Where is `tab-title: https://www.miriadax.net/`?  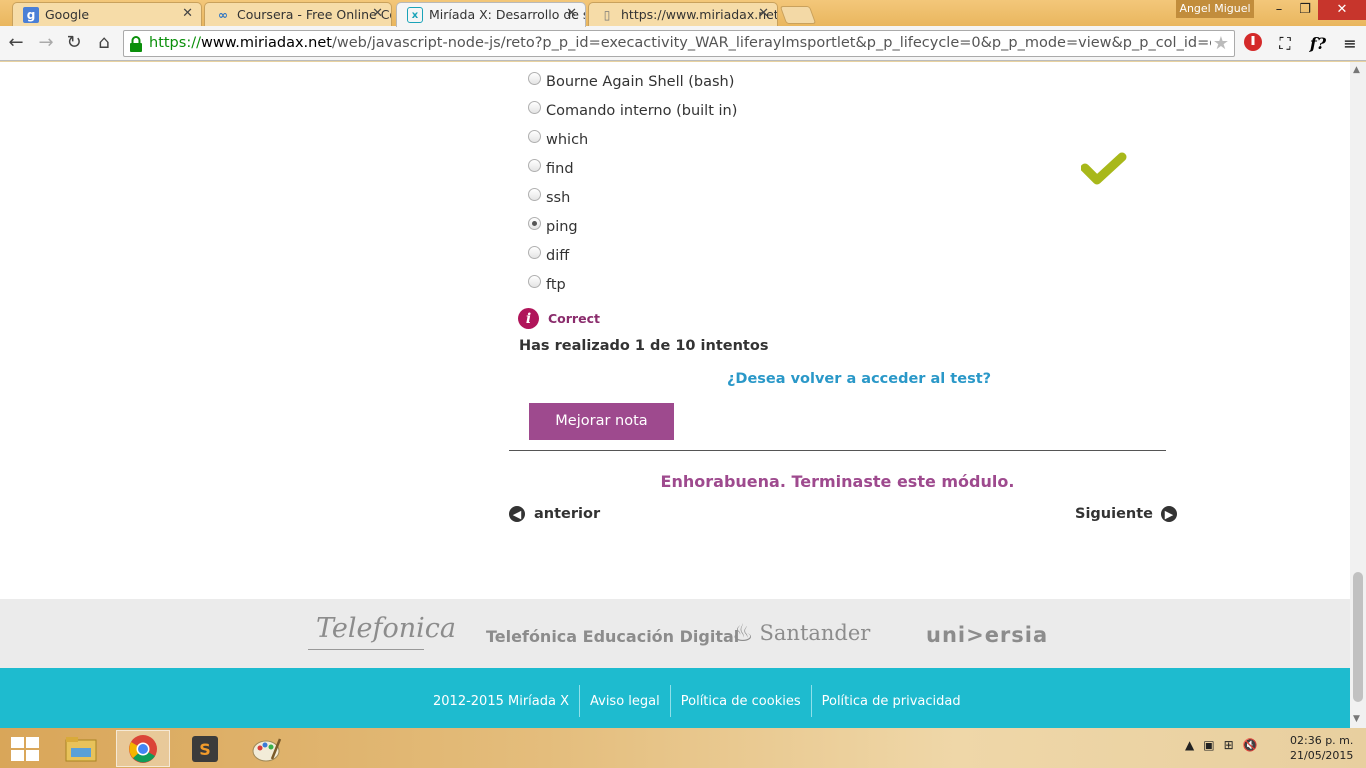
tab-title: https://www.miriadax.net/ is located at coordinates (699, 14).